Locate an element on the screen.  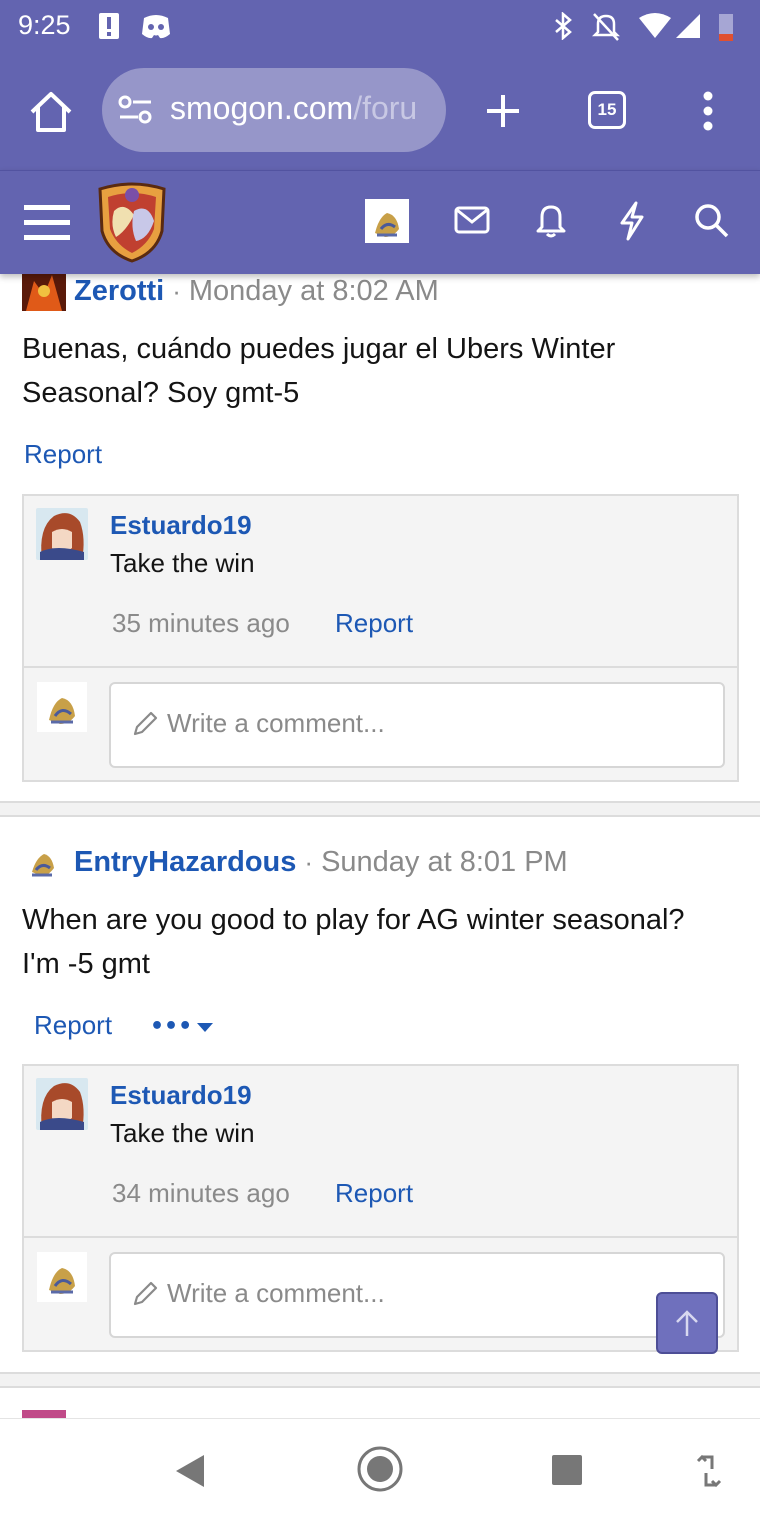
battery-icon is located at coordinates (726, 27).